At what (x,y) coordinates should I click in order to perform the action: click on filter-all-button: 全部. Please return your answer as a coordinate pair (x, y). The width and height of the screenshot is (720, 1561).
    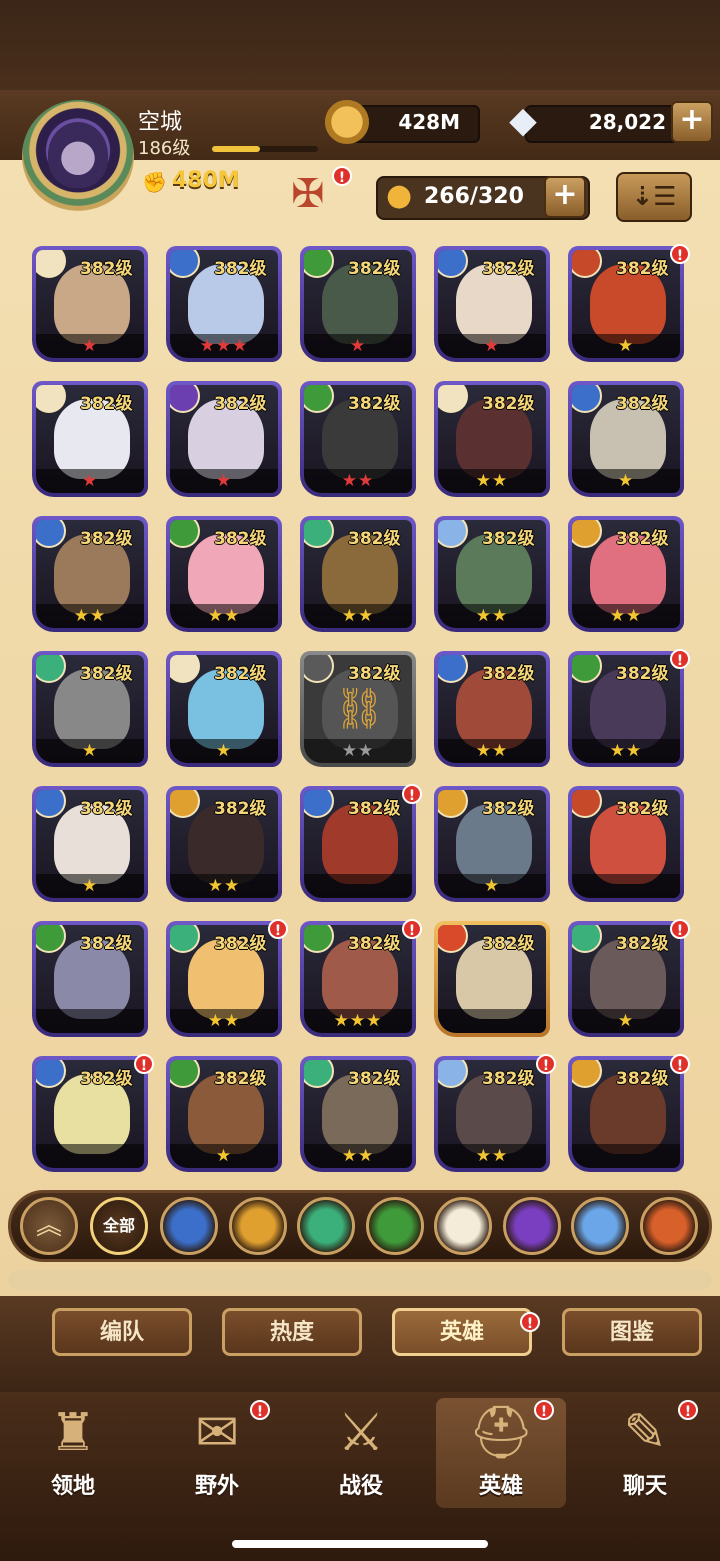
    Looking at the image, I should click on (119, 1226).